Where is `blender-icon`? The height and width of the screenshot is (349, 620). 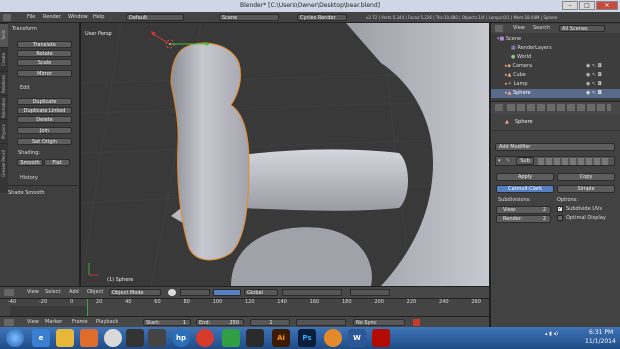
blender-icon is located at coordinates (333, 338).